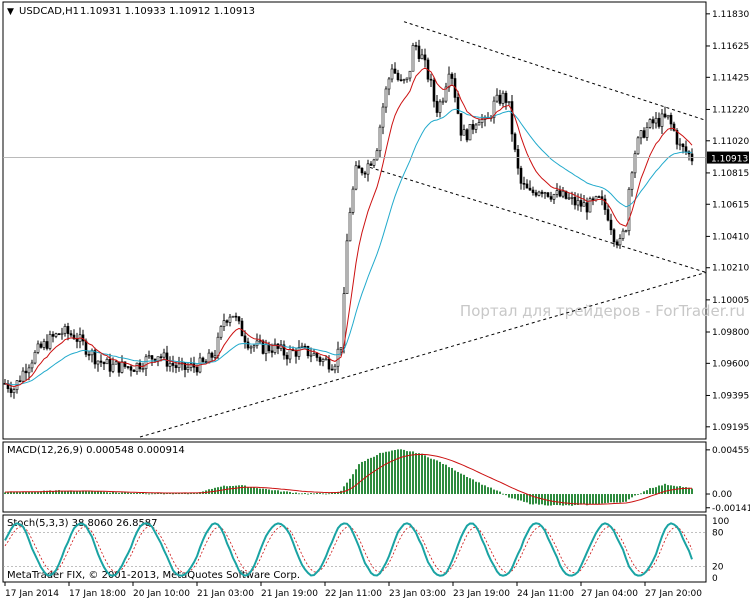  What do you see at coordinates (730, 364) in the screenshot?
I see `price-tick-label: 1.09600` at bounding box center [730, 364].